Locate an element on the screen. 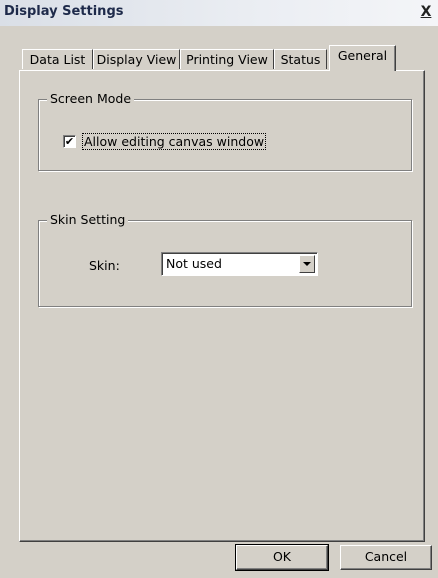  title-bar: Display Settings X is located at coordinates (219, 13).